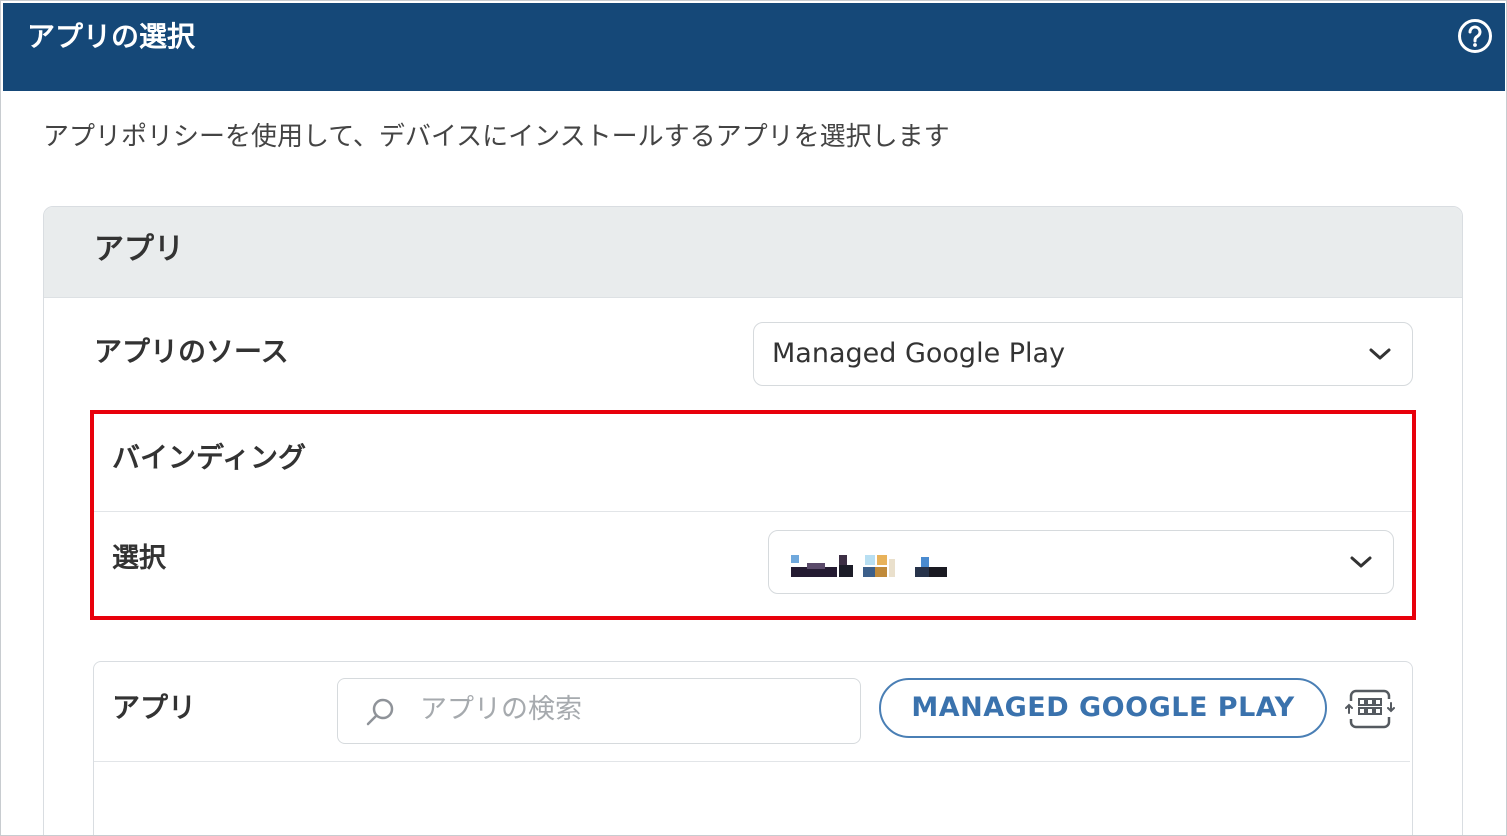 The height and width of the screenshot is (836, 1507). I want to click on managed-google-play-button: MANAGED GOOGLE PLAY, so click(1103, 708).